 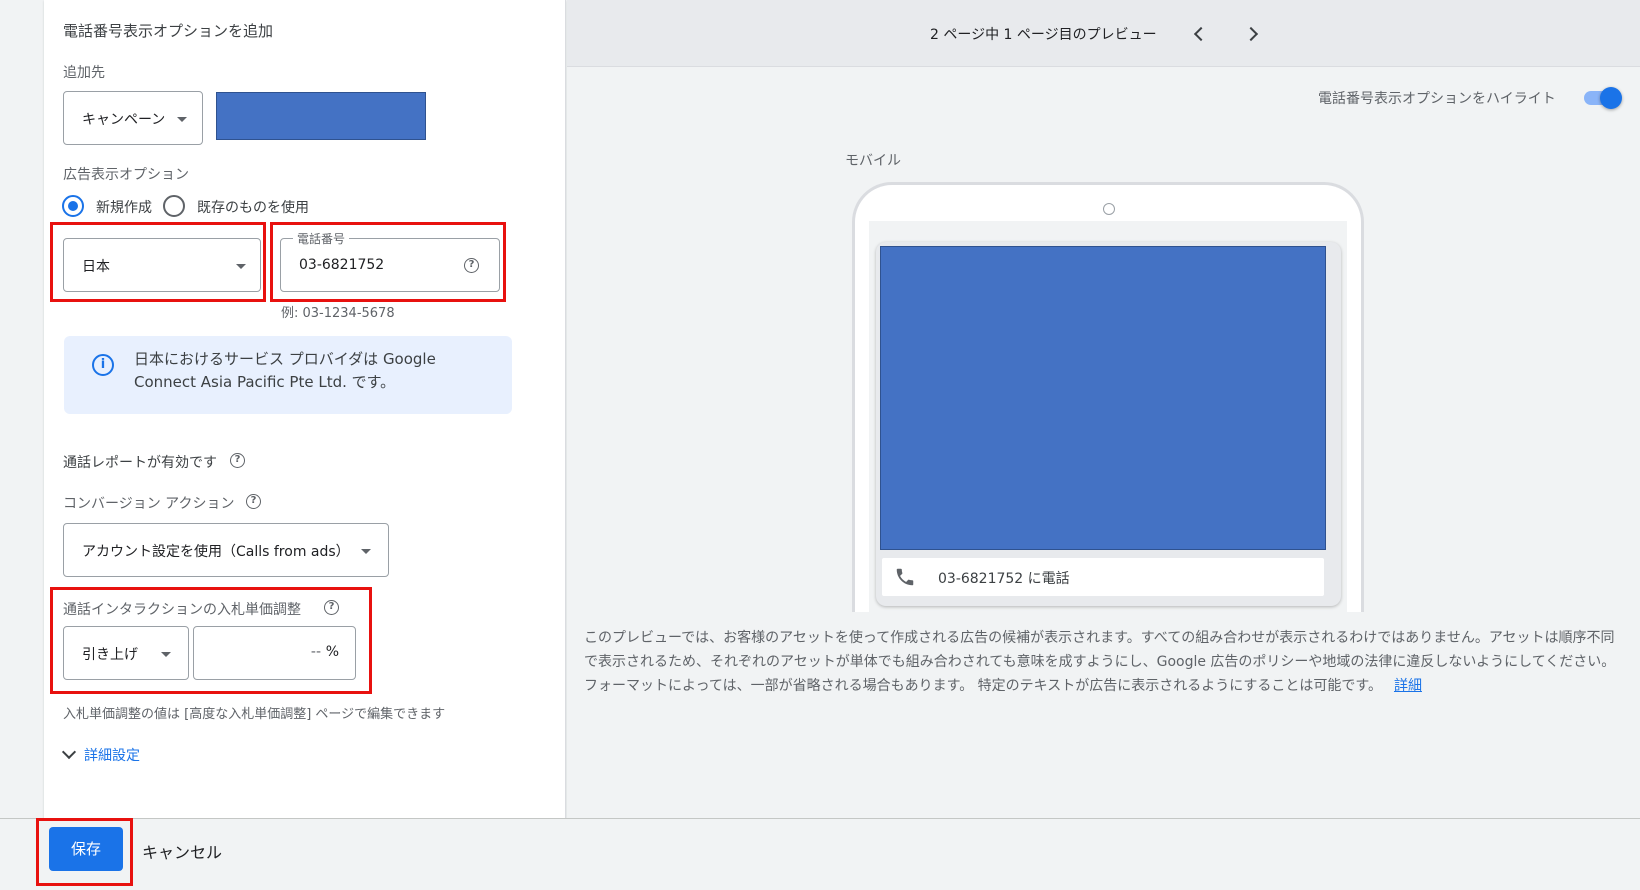 What do you see at coordinates (321, 238) in the screenshot?
I see `phone-field-label: 電話番号` at bounding box center [321, 238].